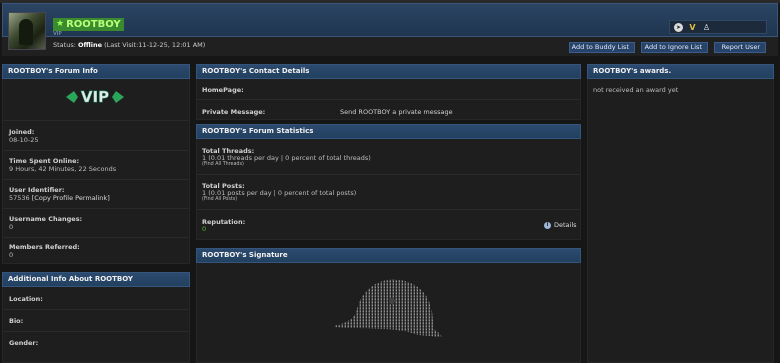 This screenshot has width=780, height=363. Describe the element at coordinates (388, 255) in the screenshot. I see `signature-header: ROOTBOY's Signature` at that location.